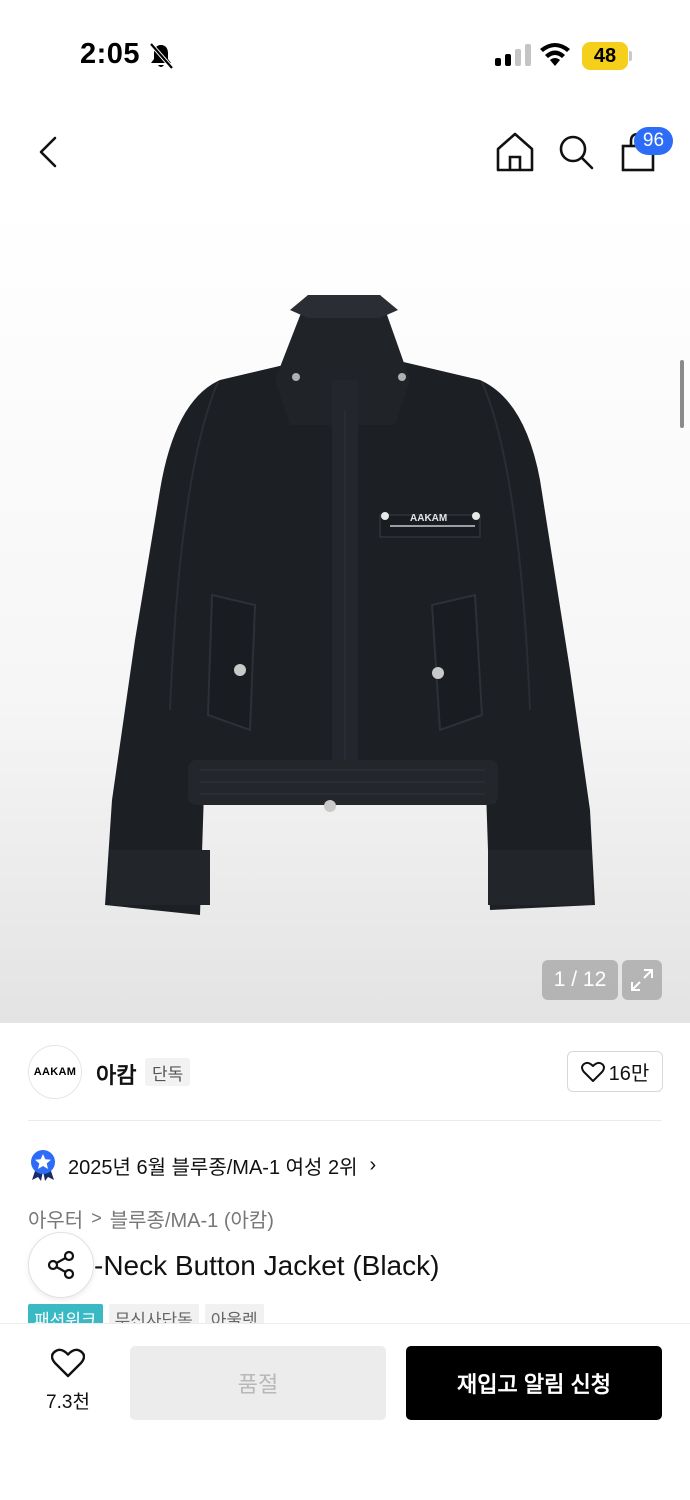  Describe the element at coordinates (213, 1167) in the screenshot. I see `ranking-text: 2025년 6월 블루종/MA-1 여성 2위` at that location.